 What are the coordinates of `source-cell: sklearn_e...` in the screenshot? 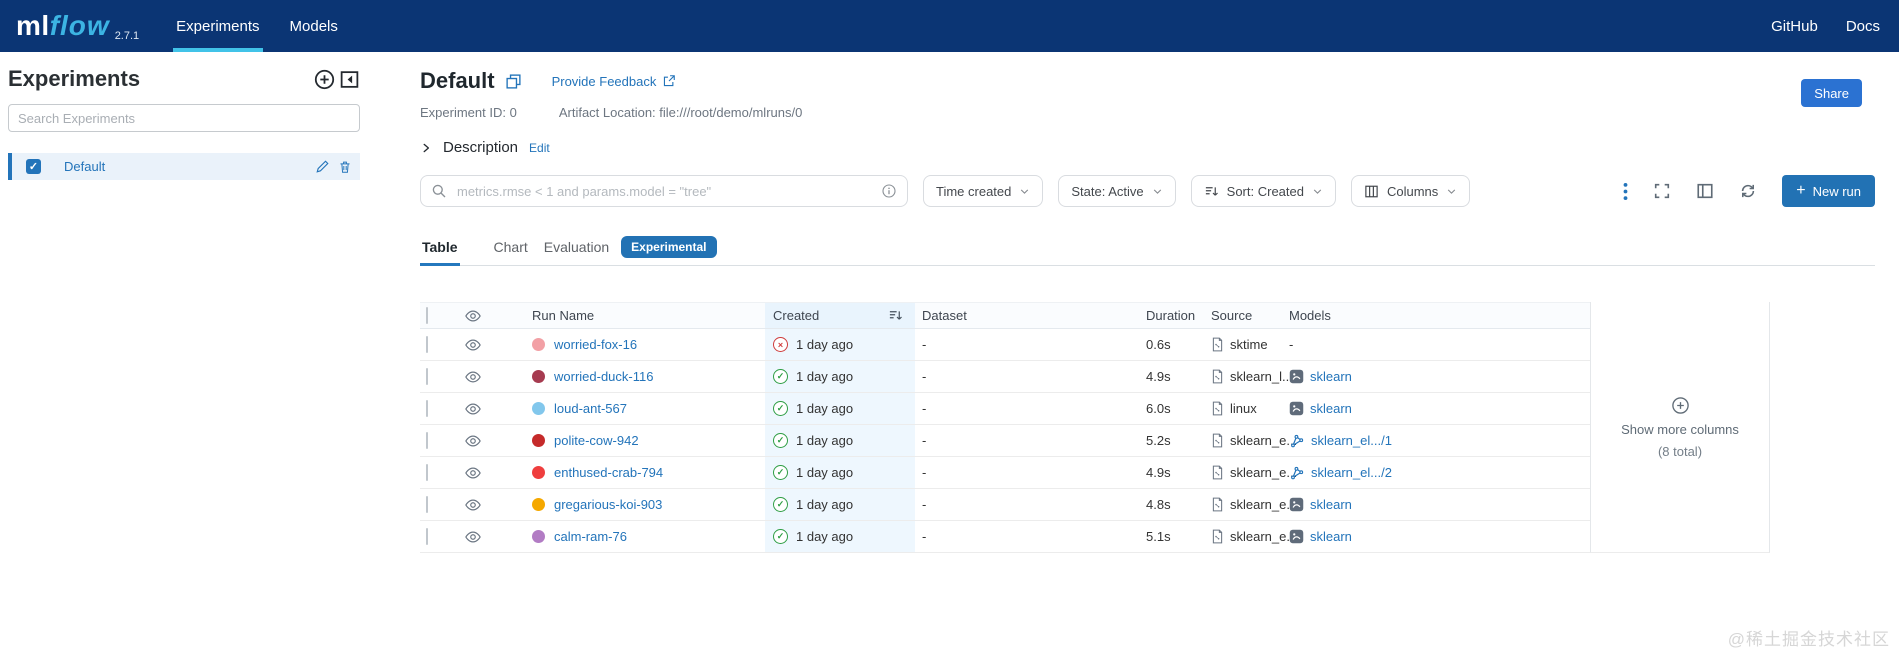 It's located at (1251, 472).